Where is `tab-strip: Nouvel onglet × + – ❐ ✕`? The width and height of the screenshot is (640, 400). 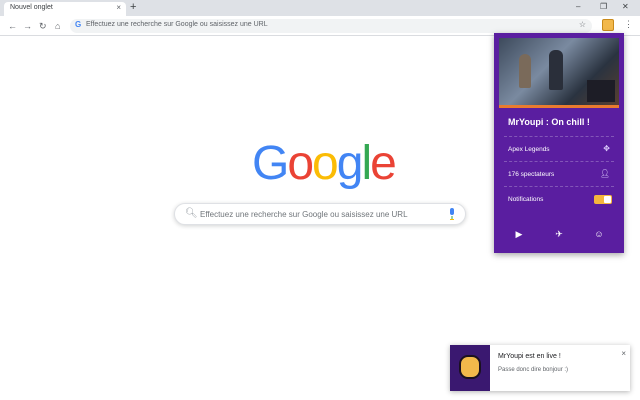
tab-strip: Nouvel onglet × + – ❐ ✕ is located at coordinates (320, 8).